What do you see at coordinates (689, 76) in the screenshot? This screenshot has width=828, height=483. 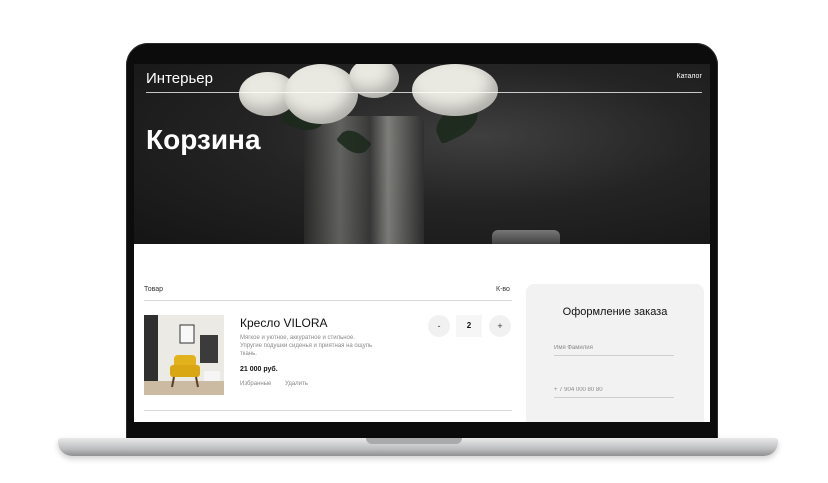 I see `nav-catalog-link: Каталог` at bounding box center [689, 76].